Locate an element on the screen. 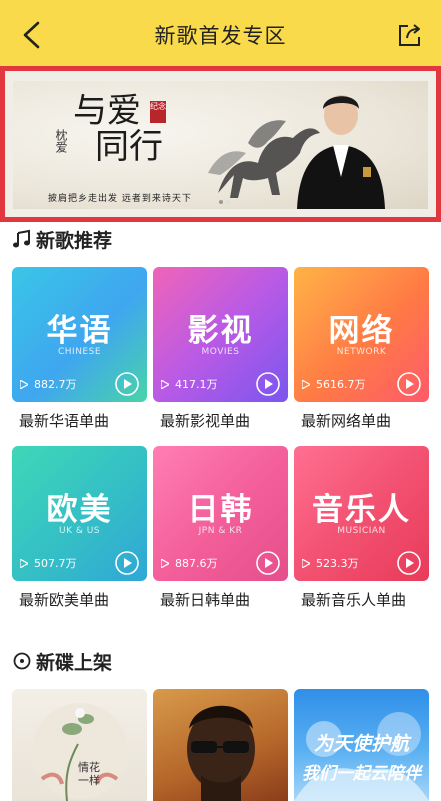 This screenshot has height=801, width=441. play-count: 5616.7万 is located at coordinates (334, 384).